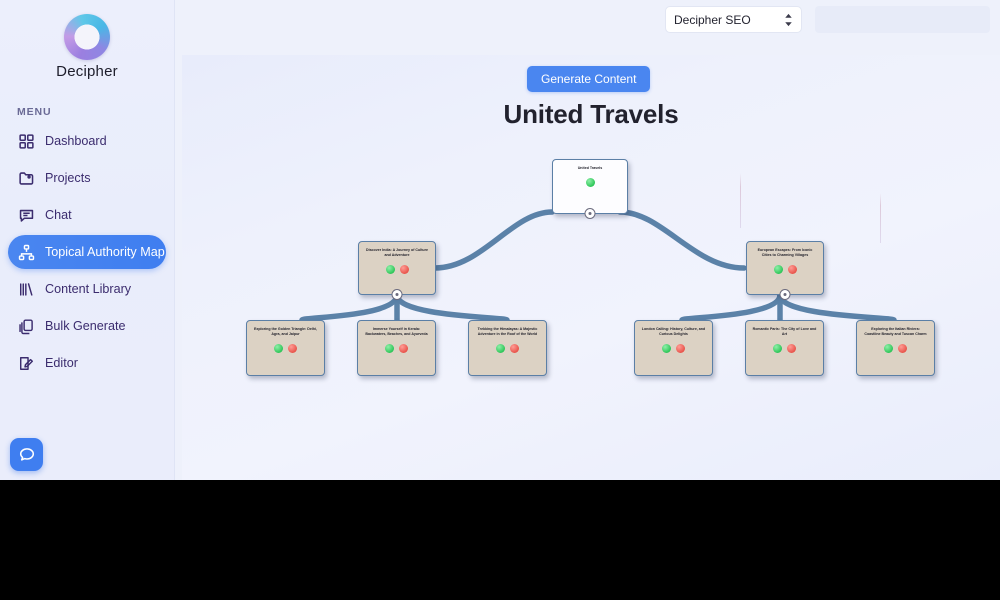 The width and height of the screenshot is (1000, 600). I want to click on map-node-leaf: Romantic Paris: The City of Love and Art, so click(784, 348).